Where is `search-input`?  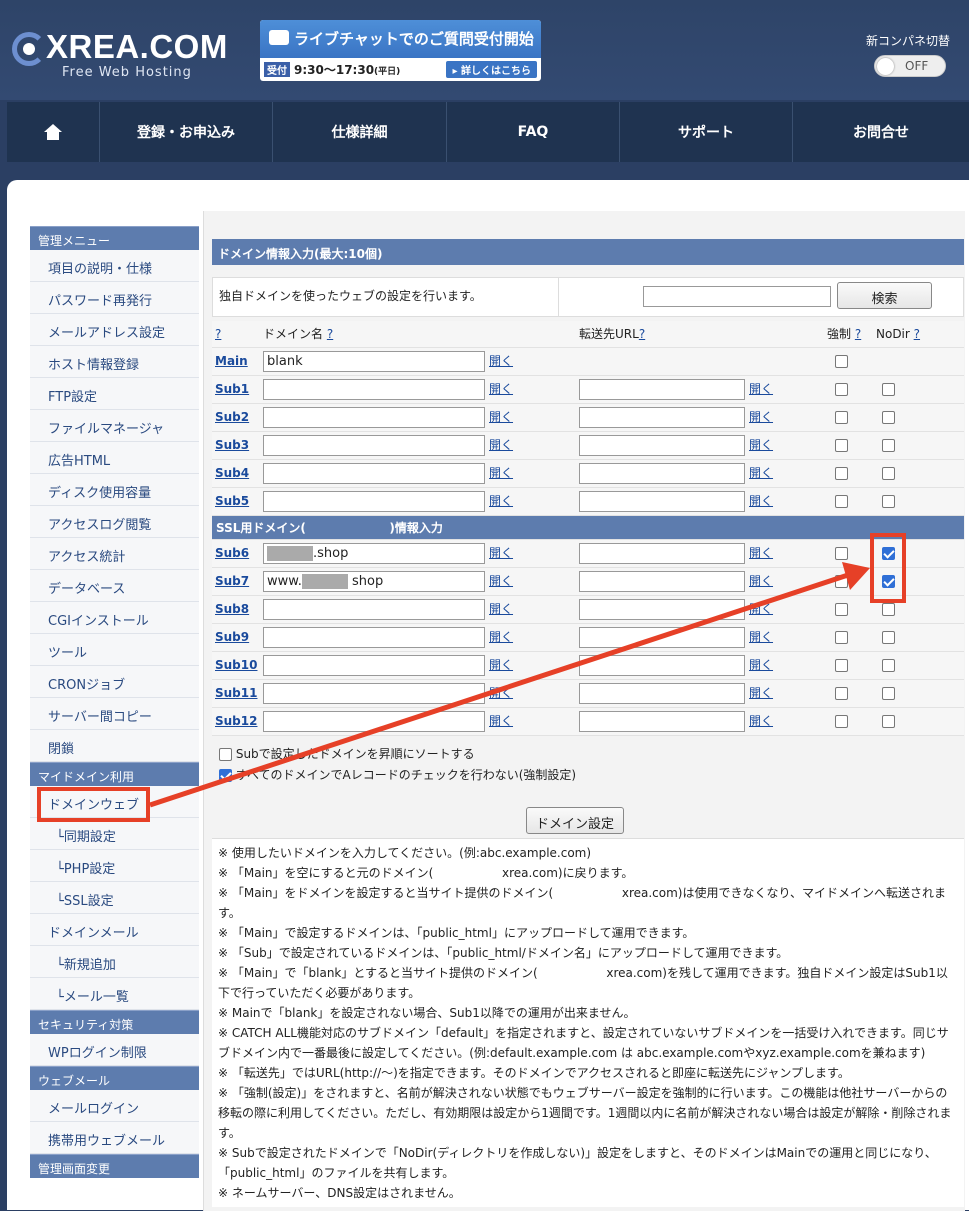
search-input is located at coordinates (737, 296).